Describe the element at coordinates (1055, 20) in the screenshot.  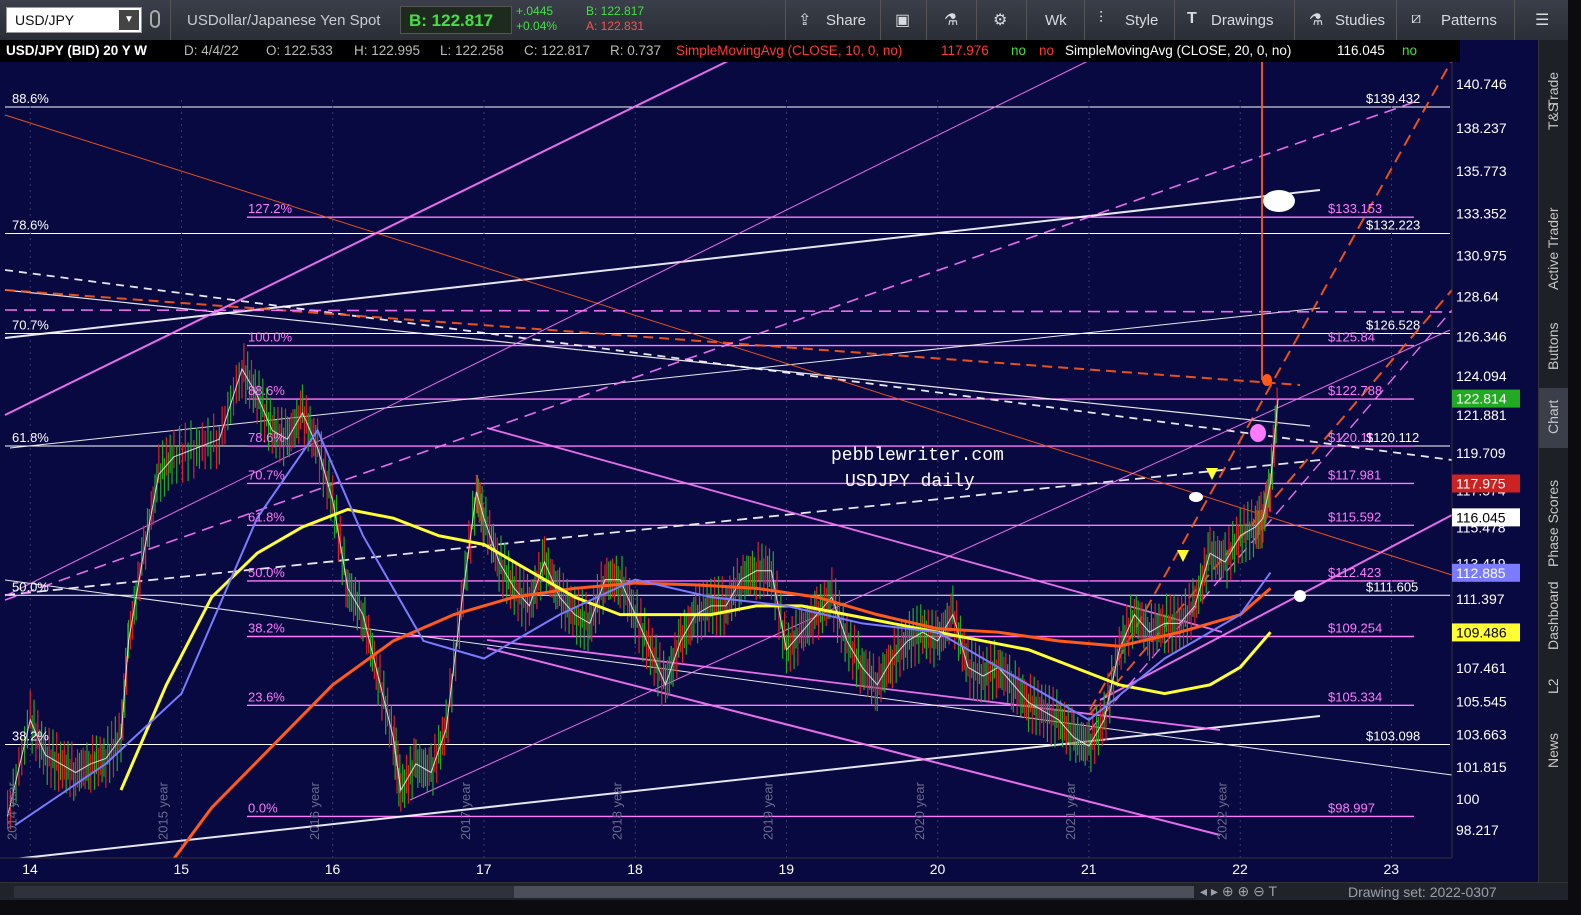
I see `period-button: Wk` at that location.